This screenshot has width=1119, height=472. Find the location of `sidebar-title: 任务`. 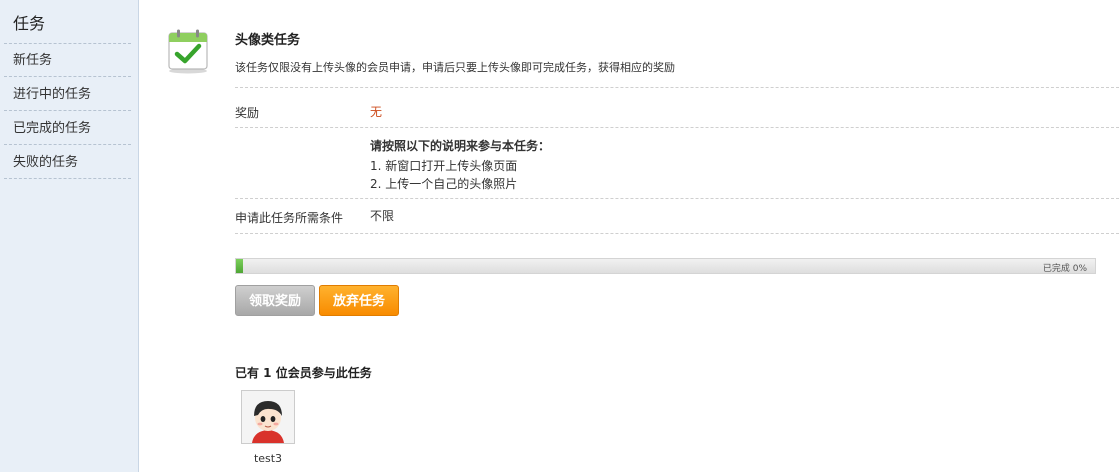

sidebar-title: 任务 is located at coordinates (29, 23).